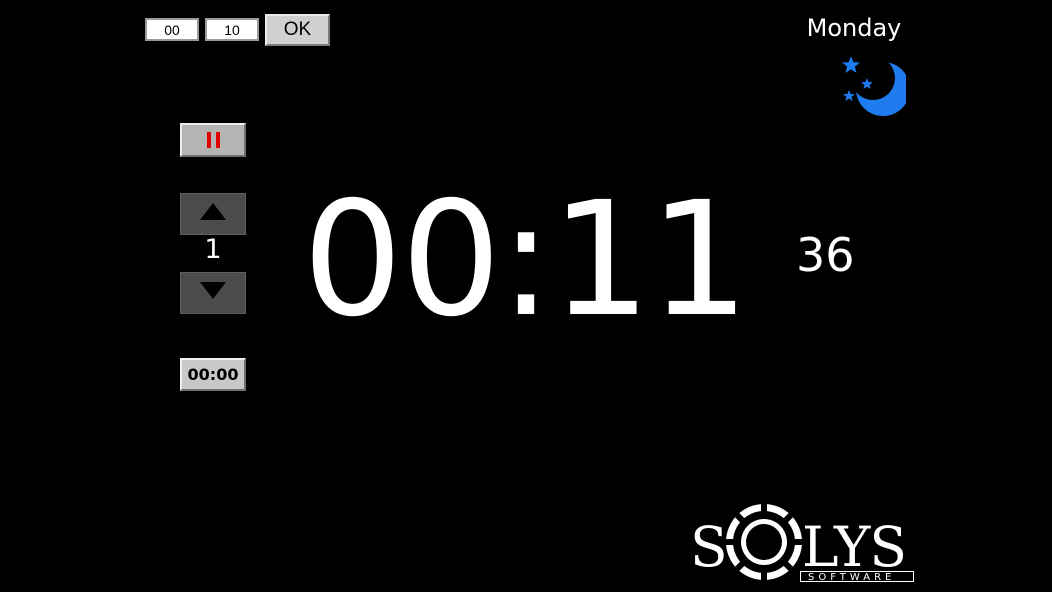 The image size is (1052, 592). Describe the element at coordinates (232, 29) in the screenshot. I see `alarm-minutes-input` at that location.